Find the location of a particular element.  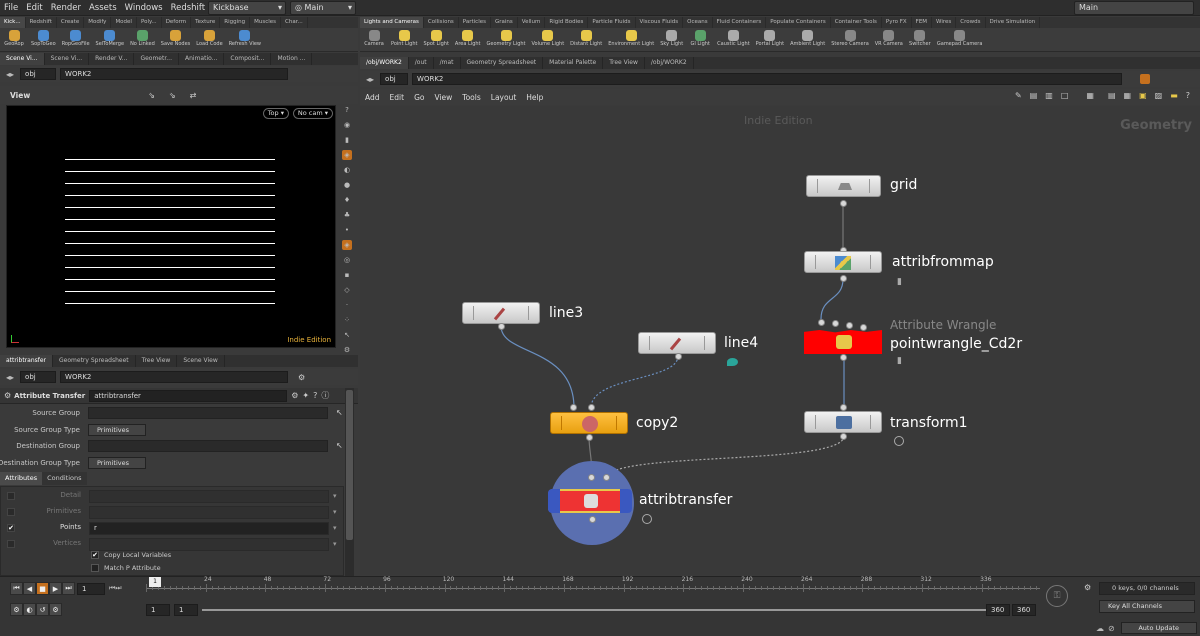

shelf-tool: VR Camera is located at coordinates (889, 39).